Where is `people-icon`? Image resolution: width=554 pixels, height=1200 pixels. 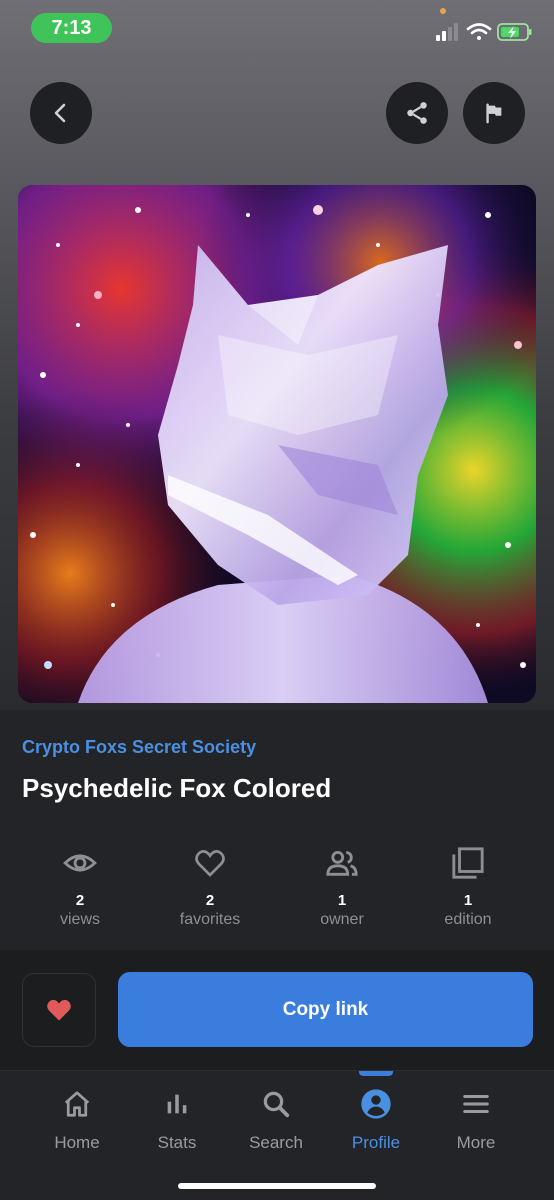 people-icon is located at coordinates (342, 863).